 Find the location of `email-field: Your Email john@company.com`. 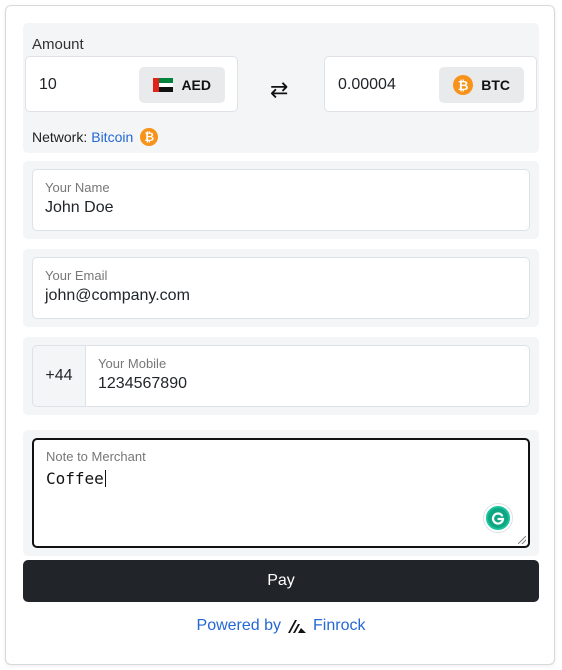

email-field: Your Email john@company.com is located at coordinates (281, 288).